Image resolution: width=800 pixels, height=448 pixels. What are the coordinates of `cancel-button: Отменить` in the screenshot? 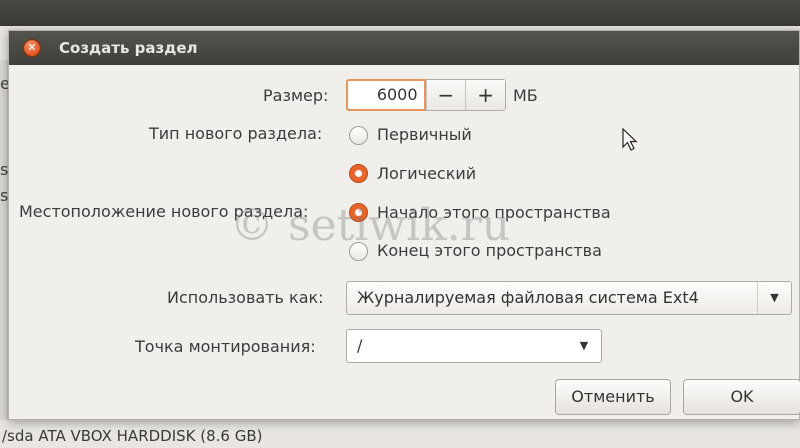 It's located at (613, 397).